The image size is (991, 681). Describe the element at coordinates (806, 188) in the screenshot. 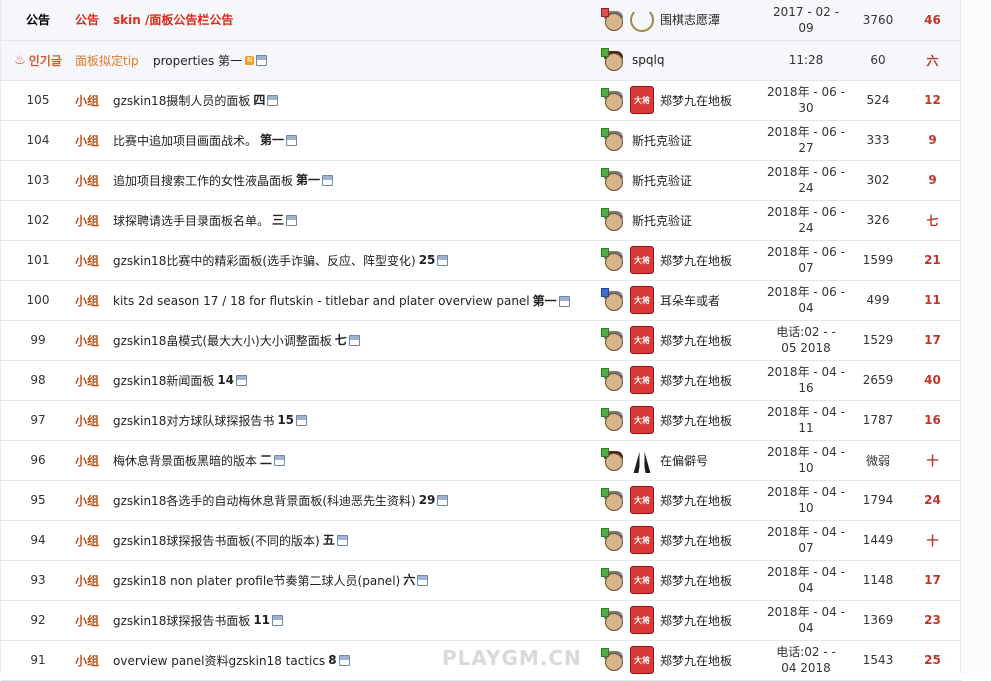

I see `post-date-line2: 24` at that location.